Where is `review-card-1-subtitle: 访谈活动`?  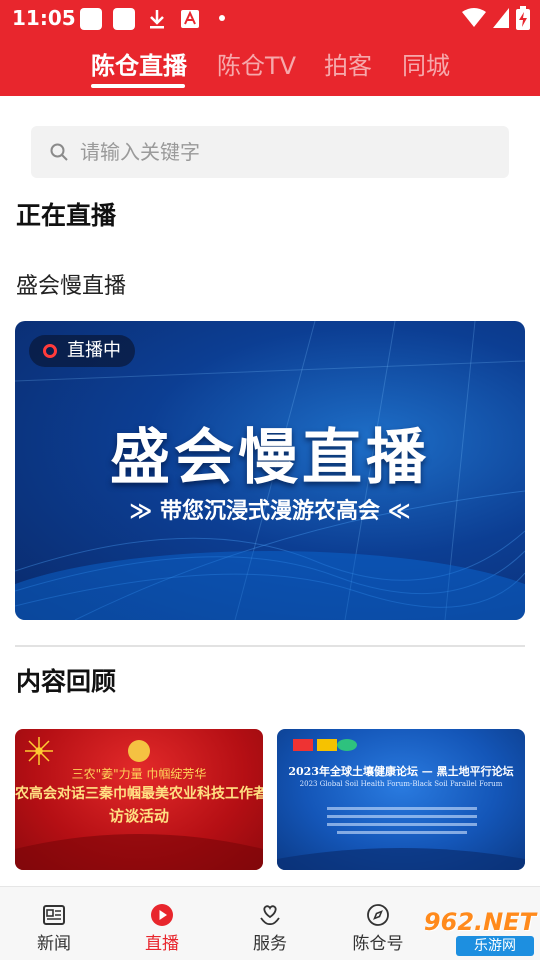 review-card-1-subtitle: 访谈活动 is located at coordinates (138, 816).